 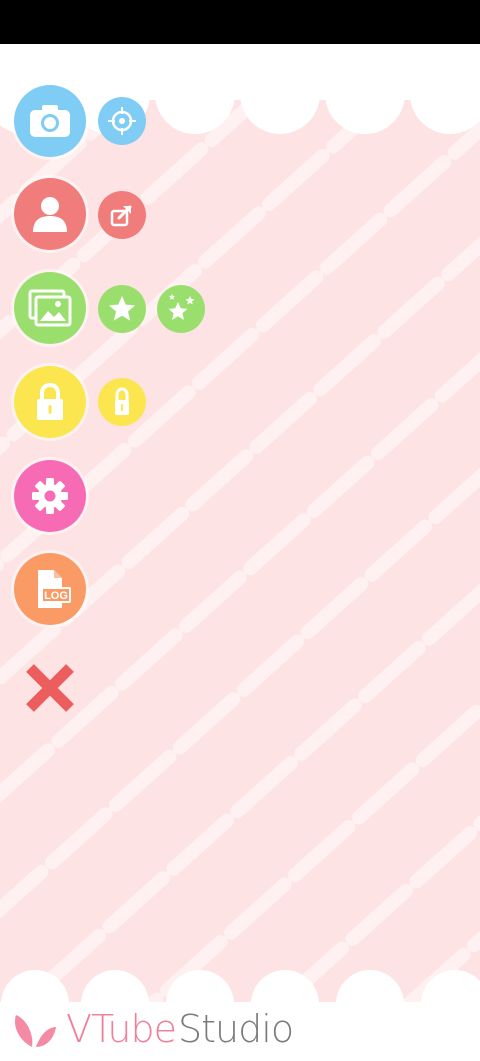 I want to click on close-button, so click(x=50, y=688).